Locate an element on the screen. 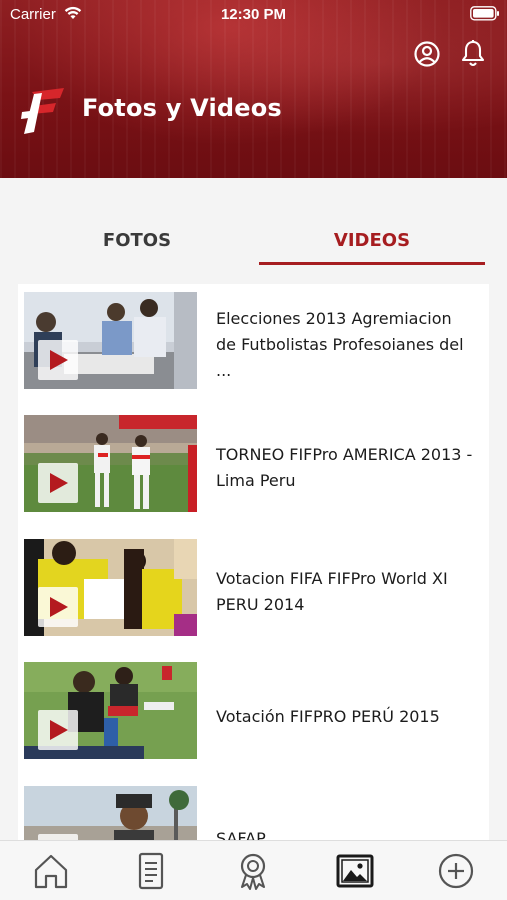 This screenshot has height=900, width=507. page-title: Fotos y Videos is located at coordinates (182, 108).